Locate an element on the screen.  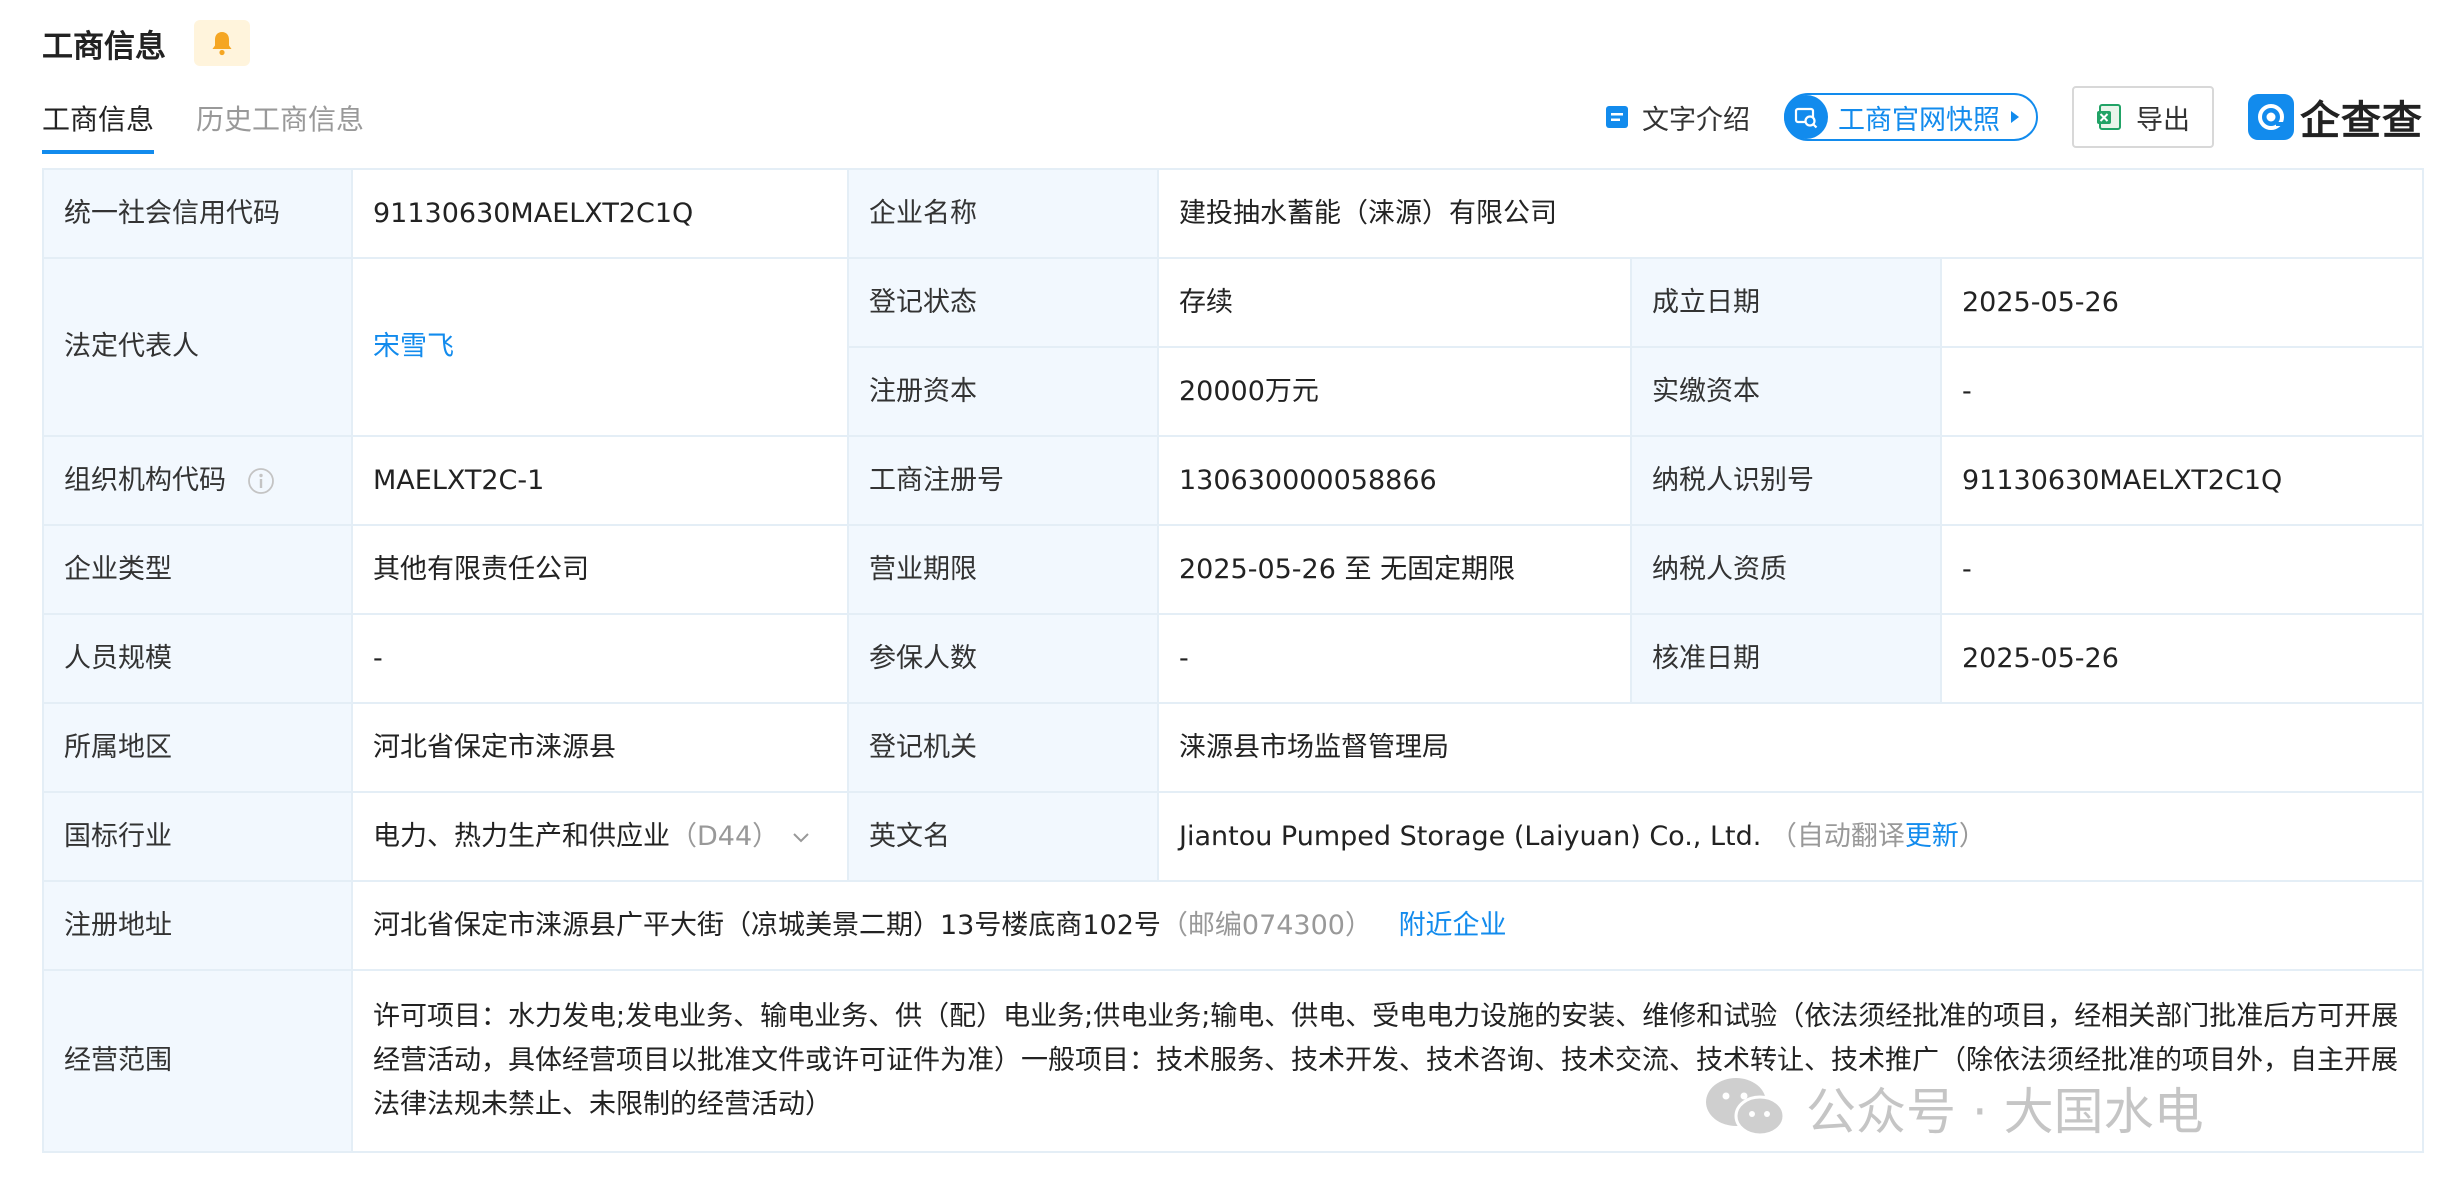
auto-translate-note-end: ） is located at coordinates (1972, 836).